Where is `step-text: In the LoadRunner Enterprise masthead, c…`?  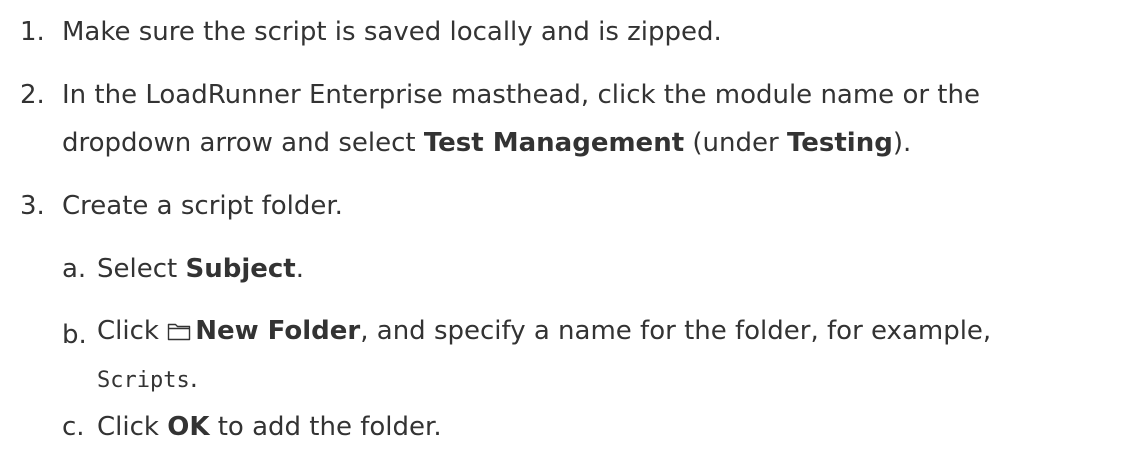 step-text: In the LoadRunner Enterprise masthead, c… is located at coordinates (521, 119).